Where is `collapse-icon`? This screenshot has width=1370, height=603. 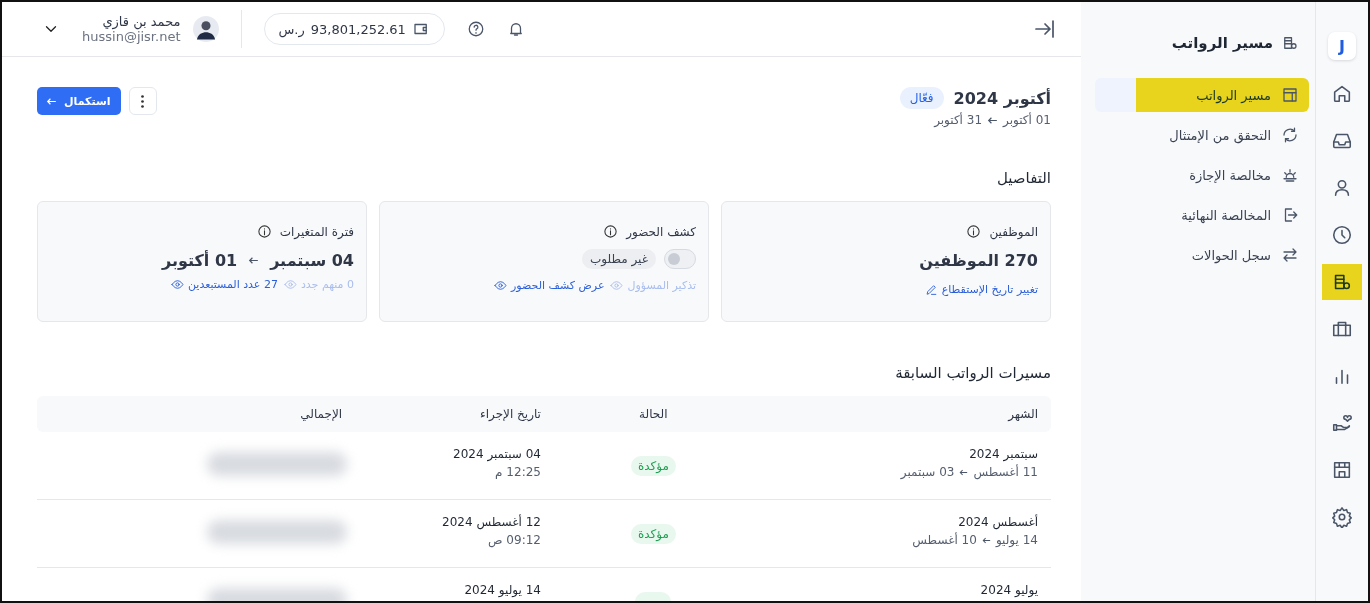
collapse-icon is located at coordinates (1045, 29).